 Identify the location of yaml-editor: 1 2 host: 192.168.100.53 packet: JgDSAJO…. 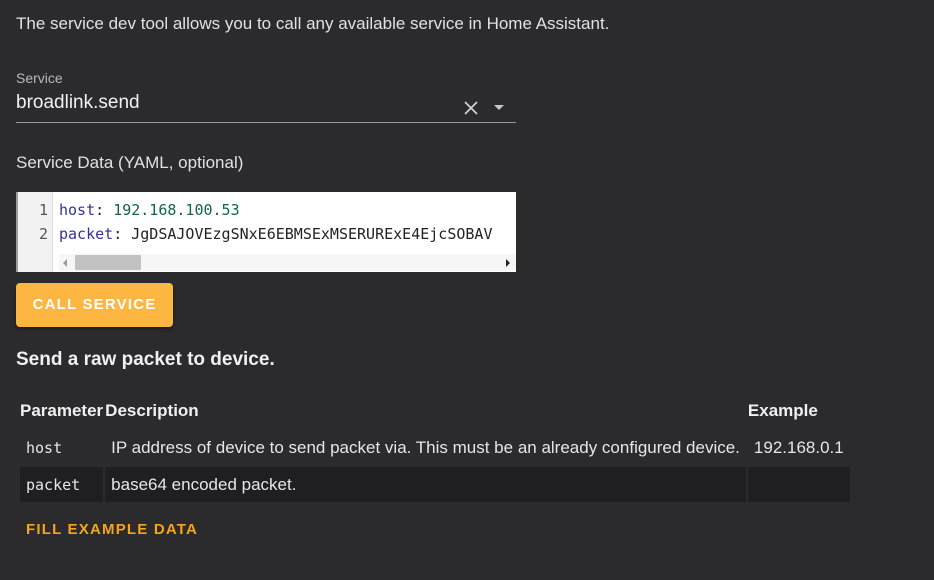
(266, 232).